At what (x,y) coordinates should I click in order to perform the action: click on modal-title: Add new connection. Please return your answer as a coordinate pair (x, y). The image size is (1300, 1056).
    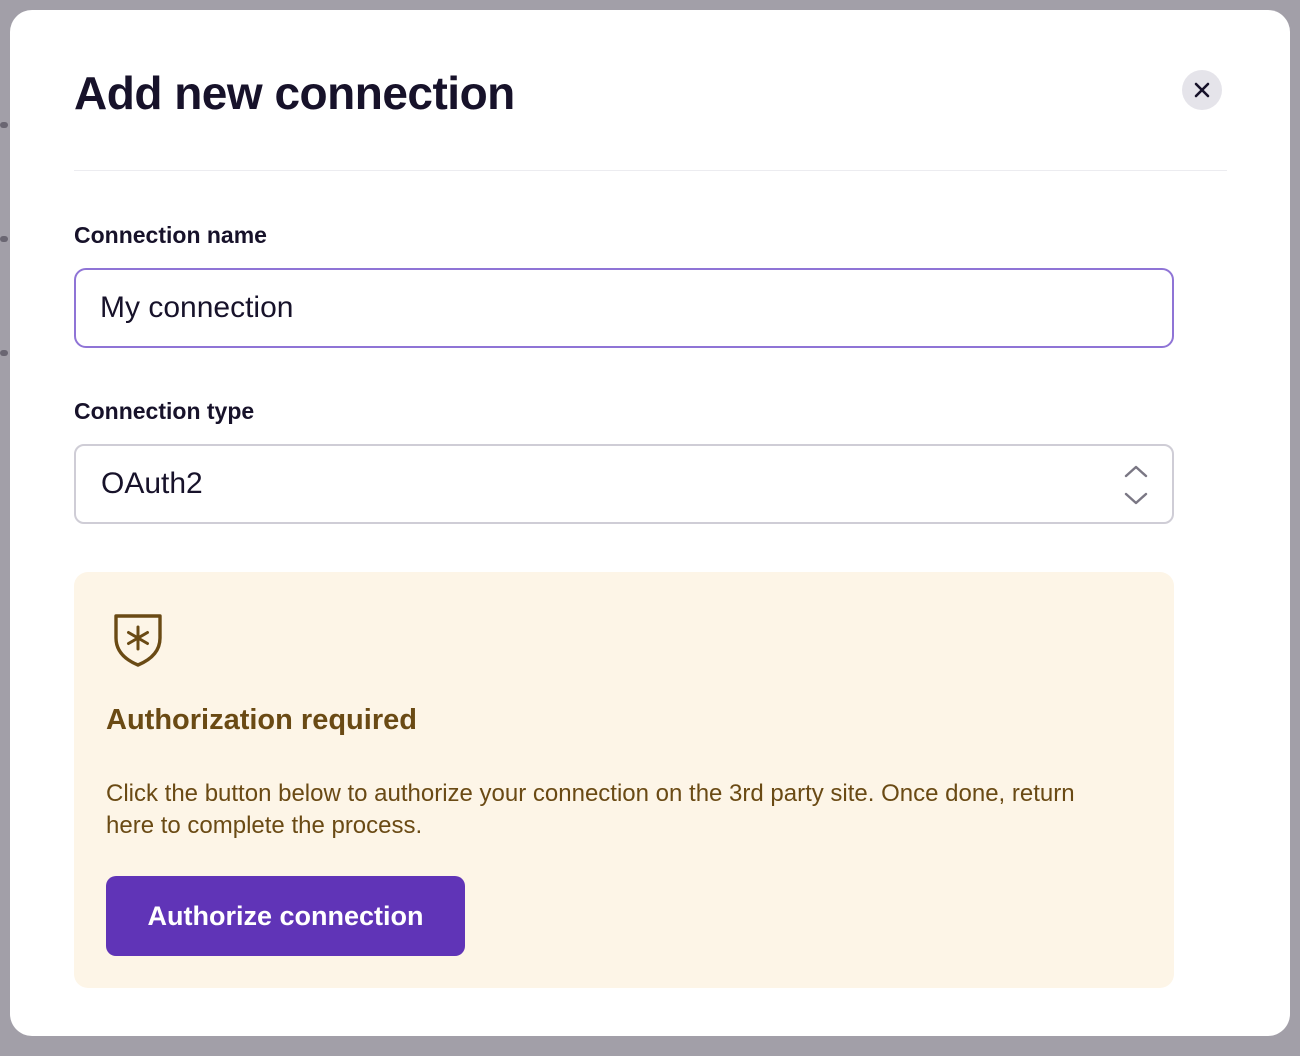
    Looking at the image, I should click on (294, 93).